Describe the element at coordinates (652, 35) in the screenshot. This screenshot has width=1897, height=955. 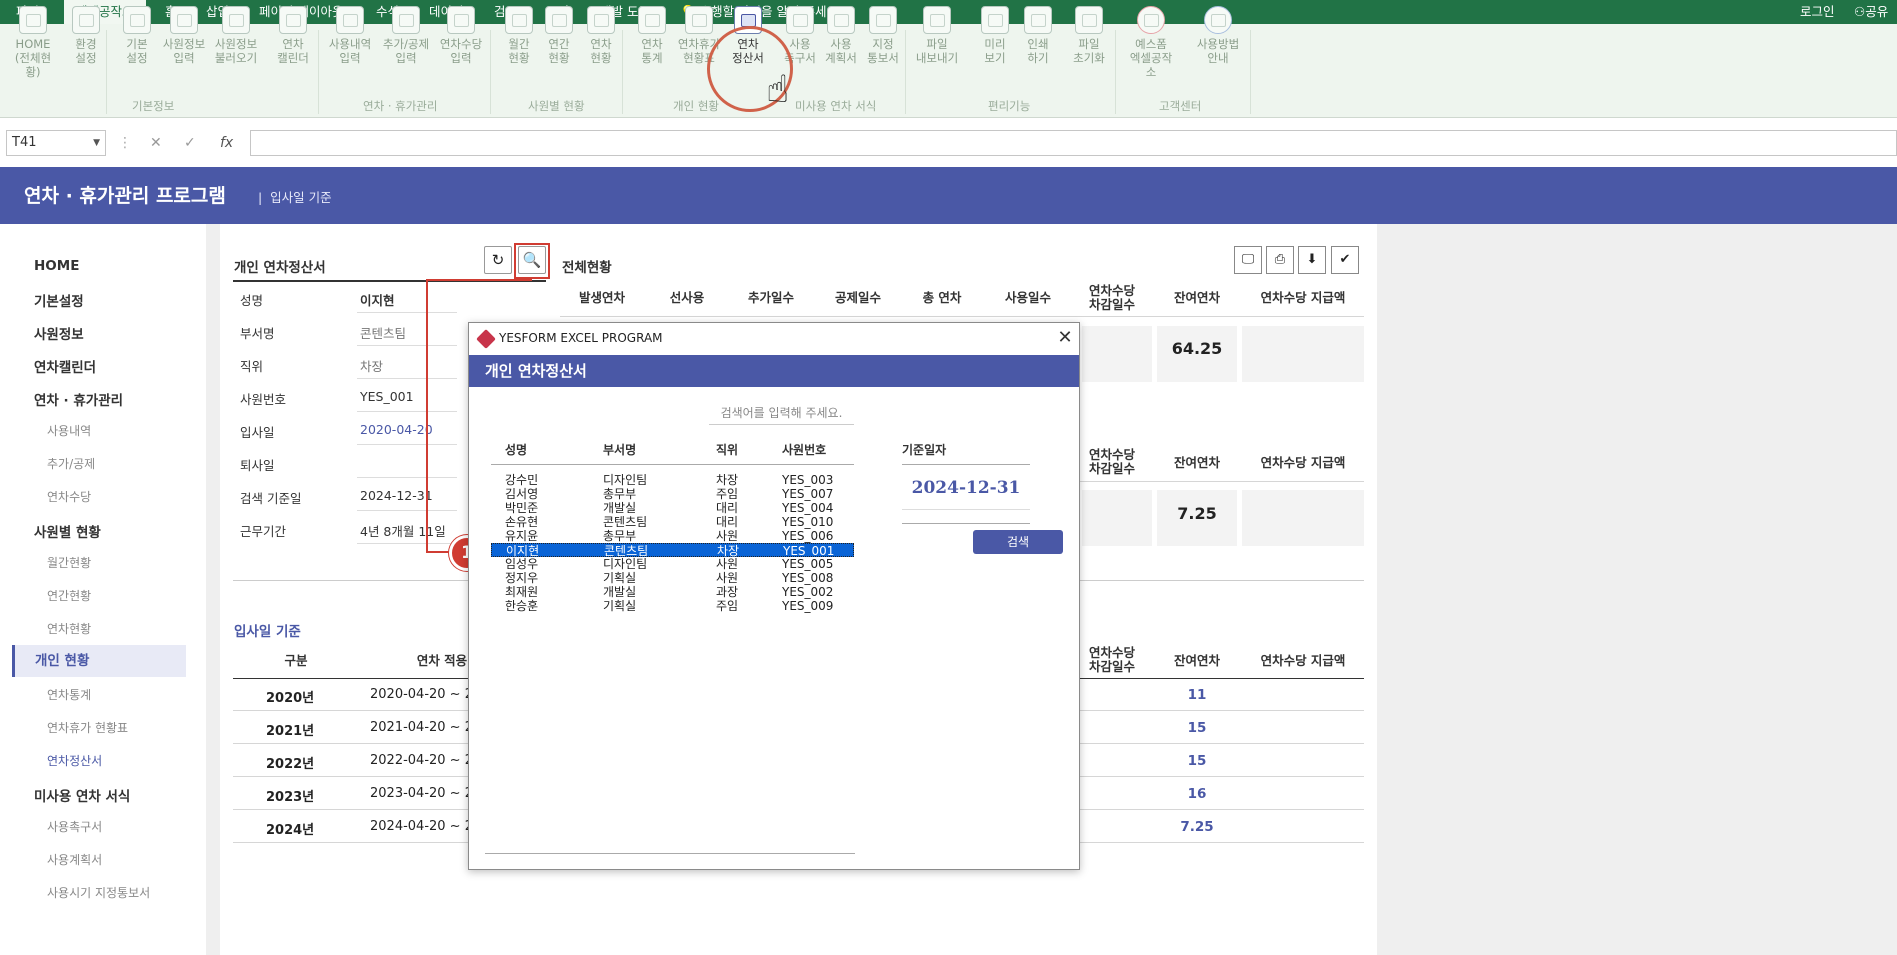
I see `ribbon-stats-button: 연차 통계` at that location.